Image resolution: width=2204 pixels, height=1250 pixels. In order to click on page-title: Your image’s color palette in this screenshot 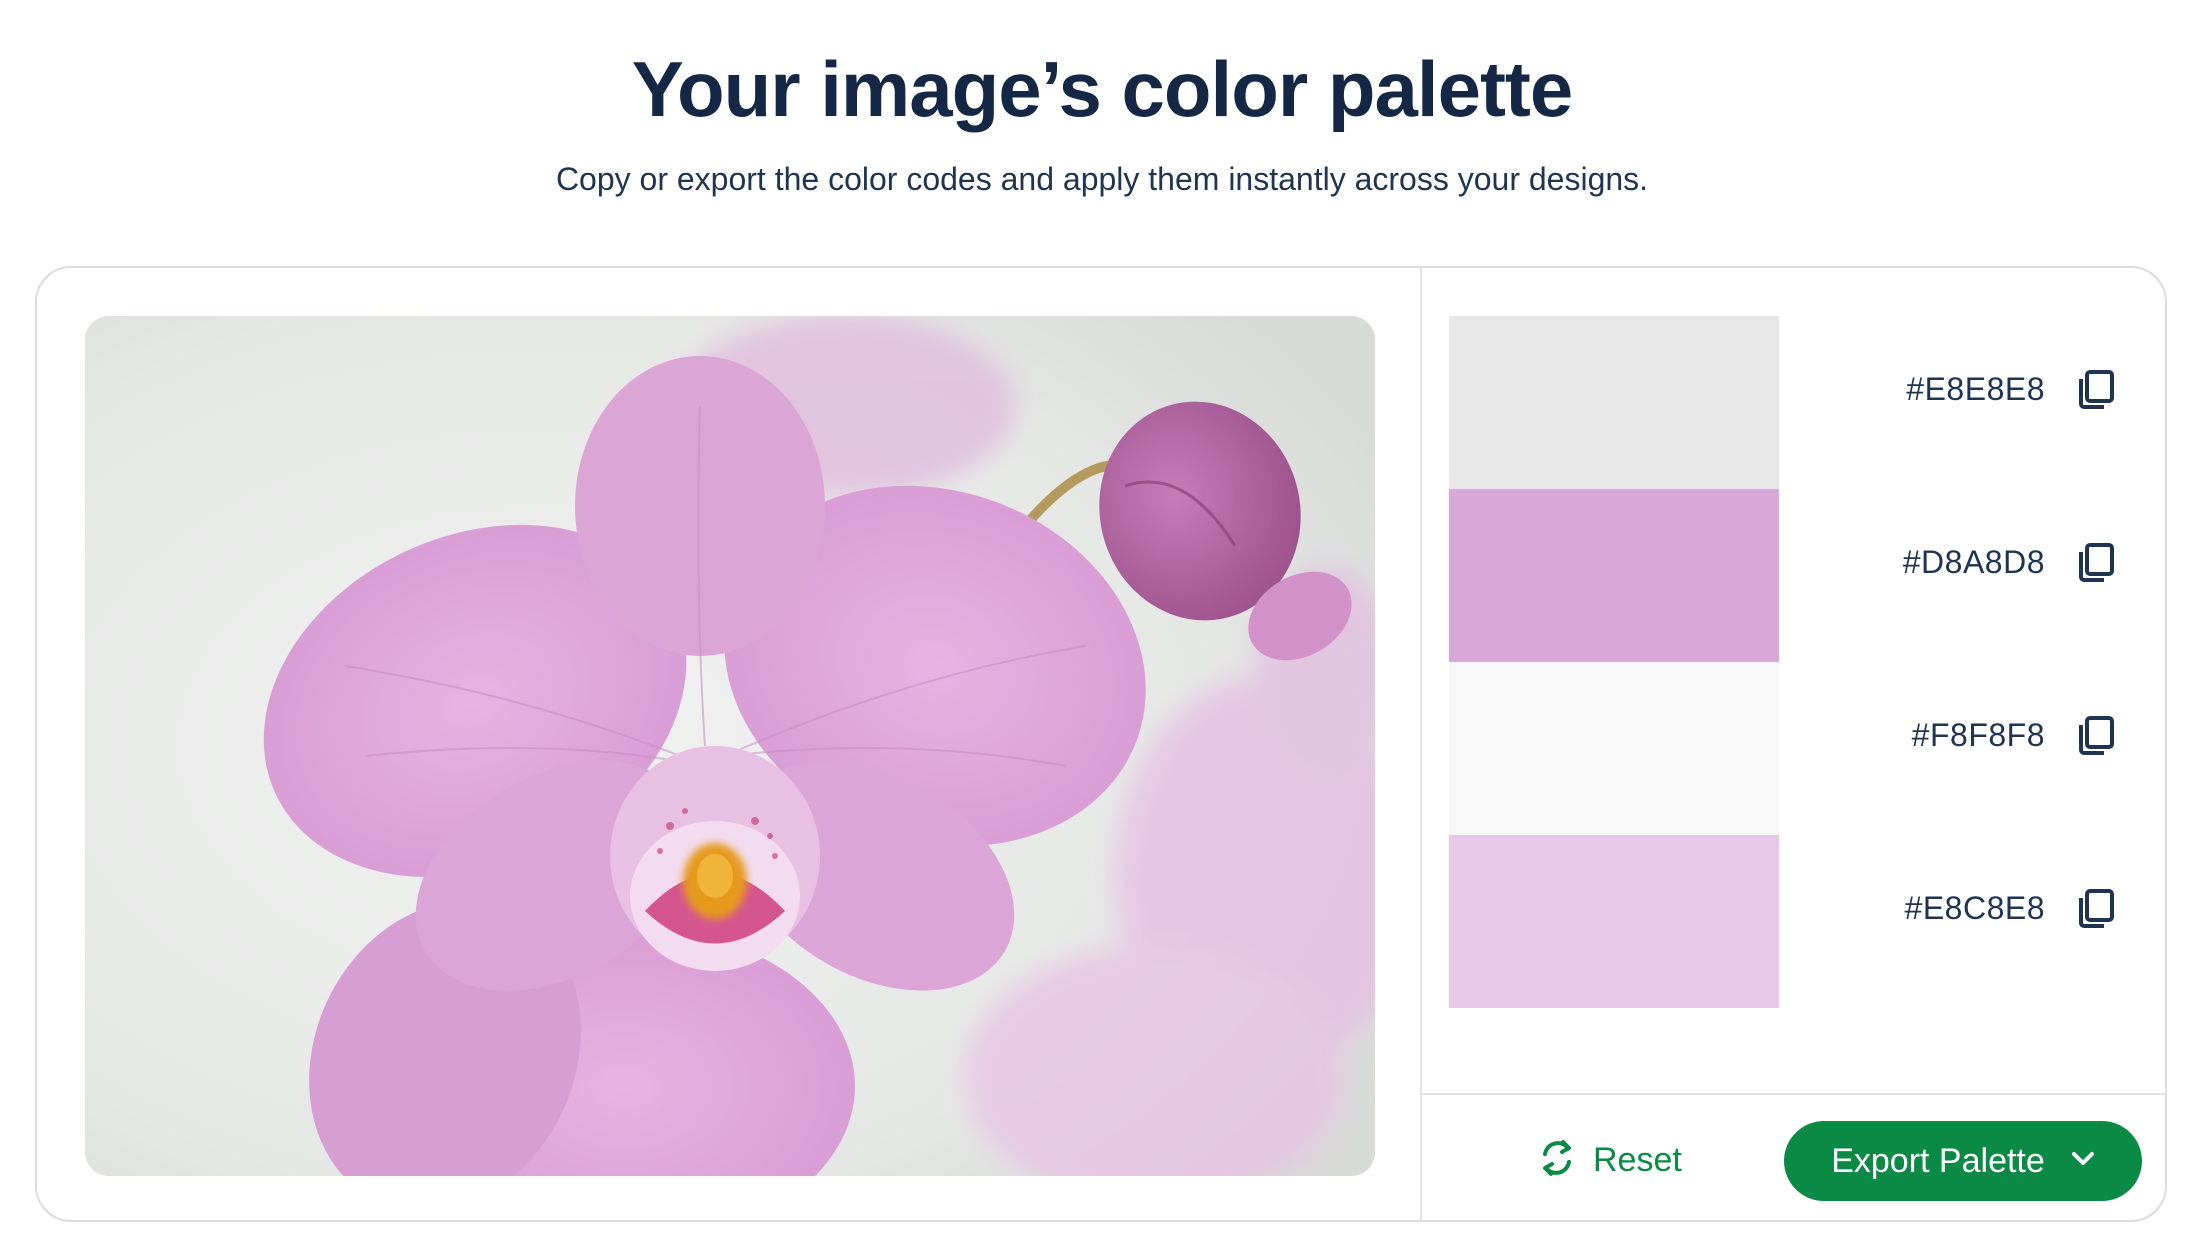, I will do `click(1102, 89)`.